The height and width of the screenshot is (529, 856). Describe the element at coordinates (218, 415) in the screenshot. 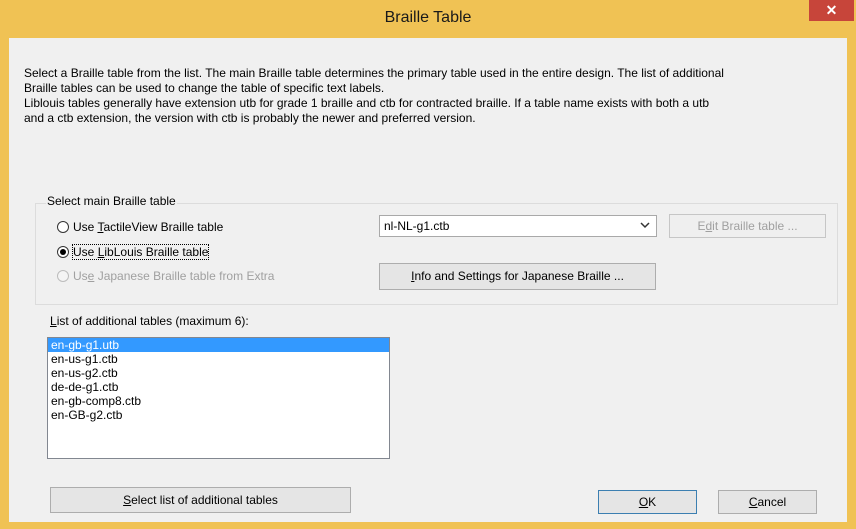

I see `list-item: en-GB-g2.ctb` at that location.